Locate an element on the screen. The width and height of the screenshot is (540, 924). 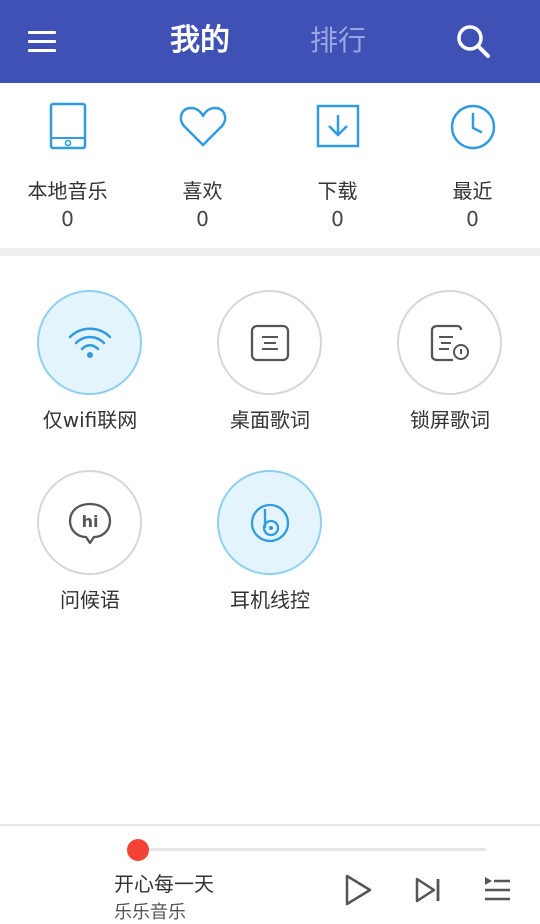
mini-player: 开心每一天 乐乐音乐 is located at coordinates (270, 874).